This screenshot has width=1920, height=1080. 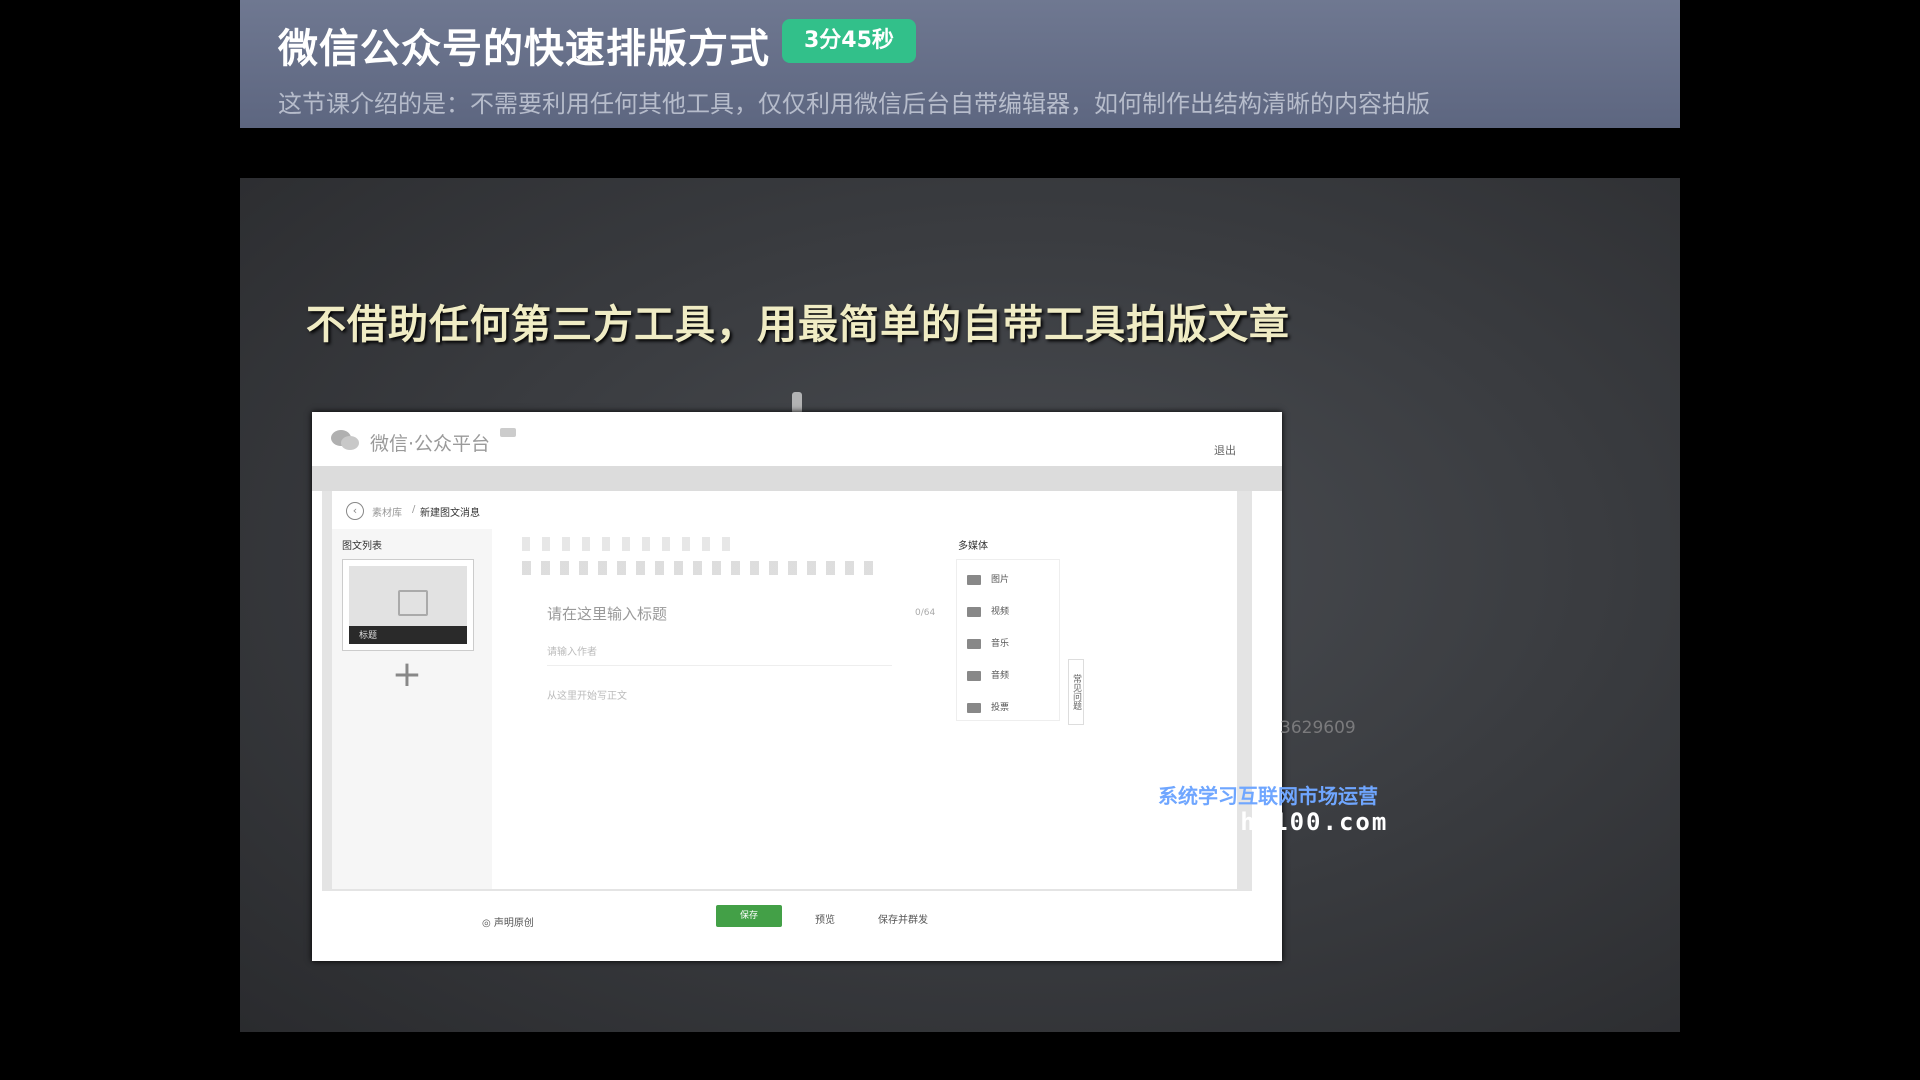 I want to click on slide-headline: 不借助任何第三方工具，用最简单的自带工具拍版文章, so click(x=798, y=325).